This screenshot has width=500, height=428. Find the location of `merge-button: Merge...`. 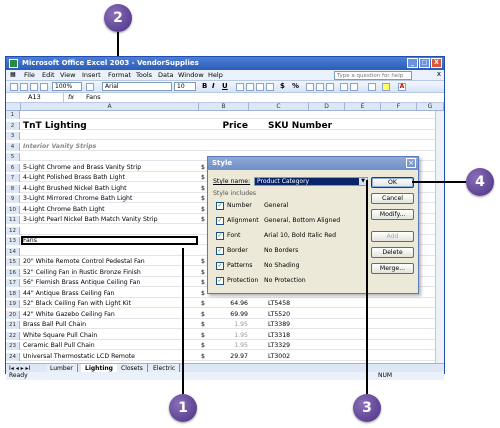

merge-button: Merge... is located at coordinates (392, 268).